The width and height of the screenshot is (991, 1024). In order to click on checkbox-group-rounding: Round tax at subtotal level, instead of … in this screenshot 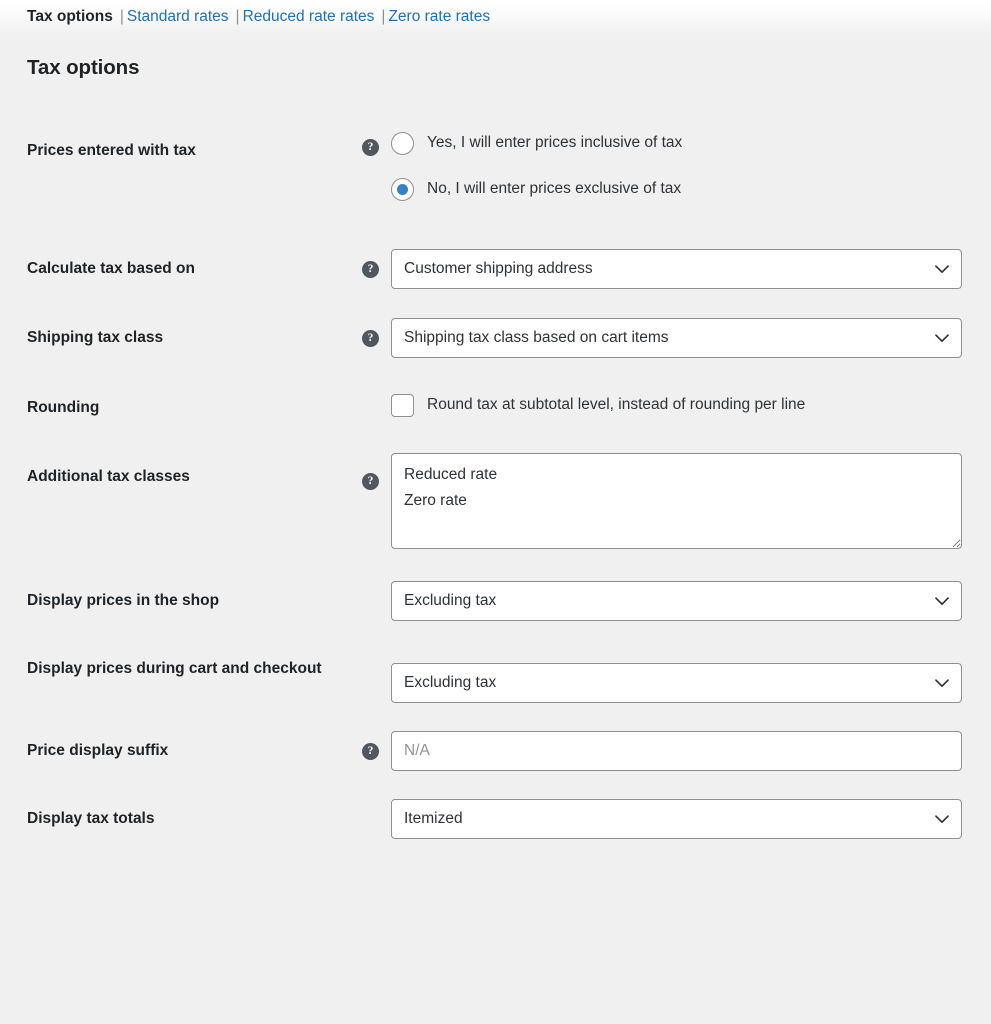, I will do `click(598, 405)`.